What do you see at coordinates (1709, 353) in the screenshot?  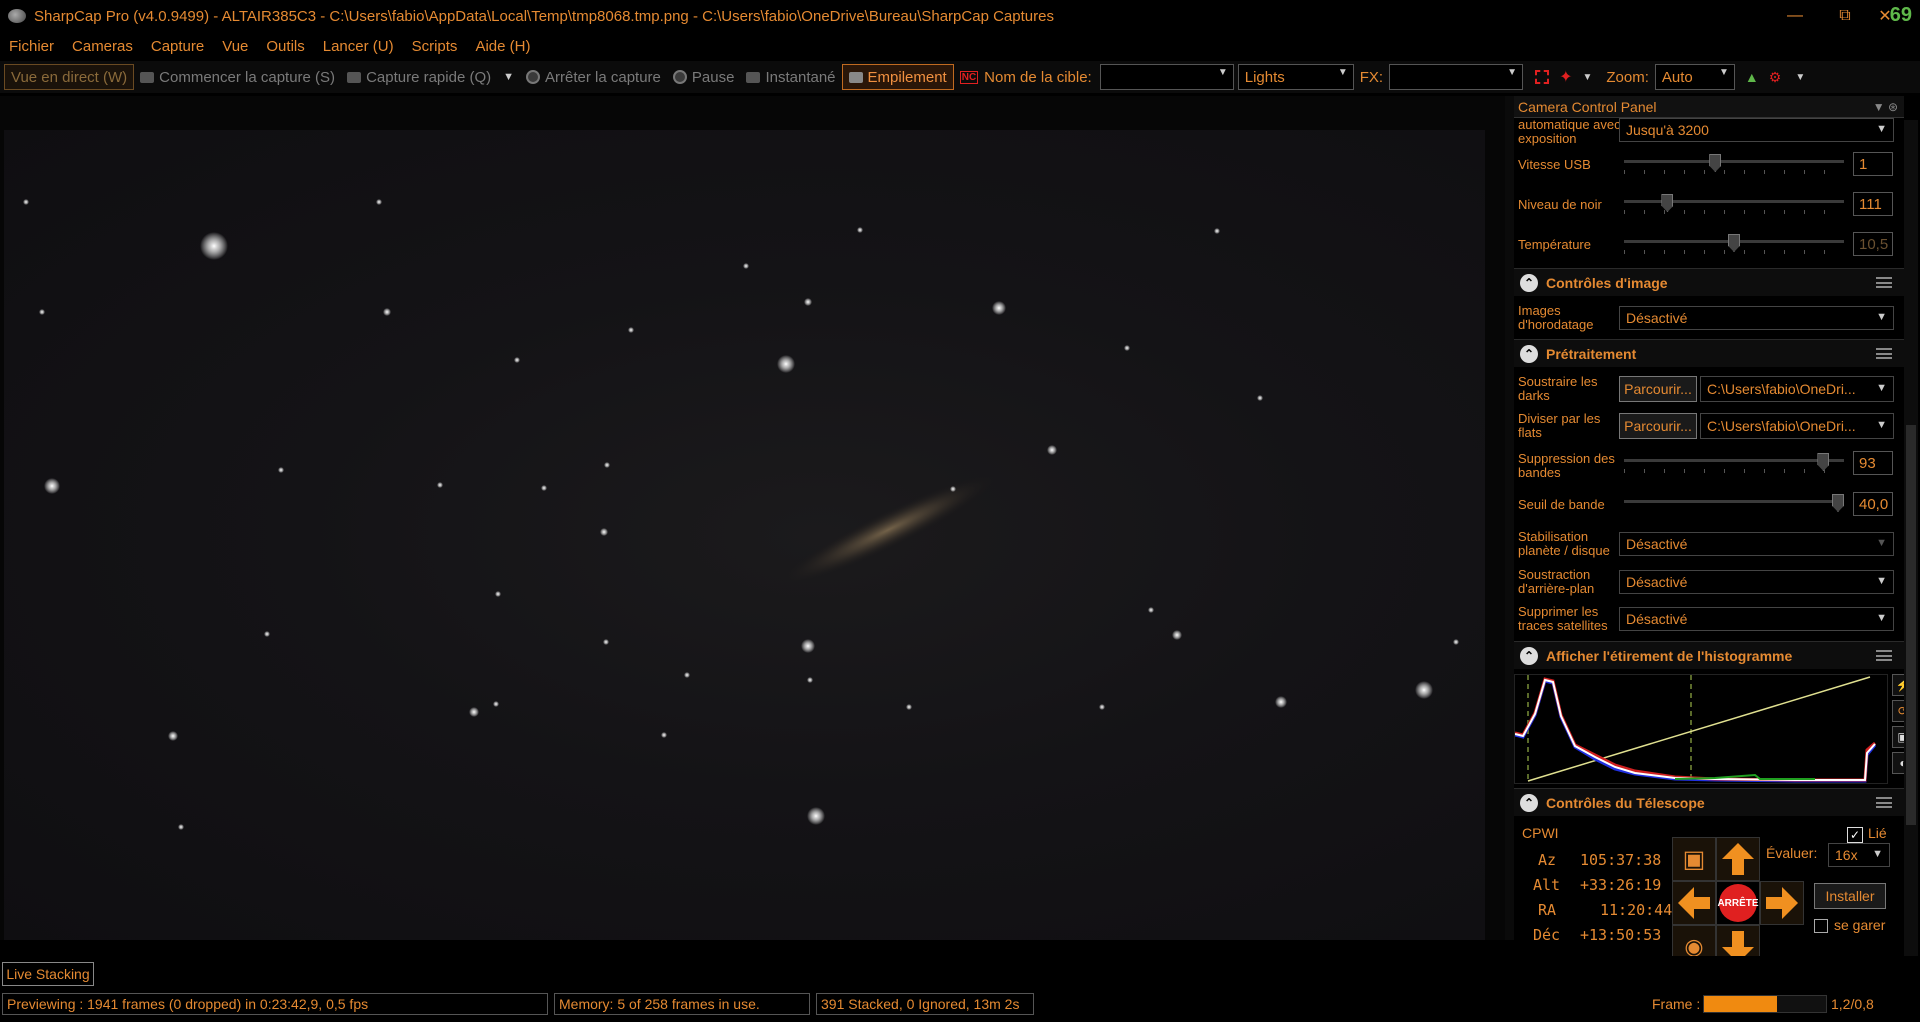 I see `preprocessing-header: ⌃ Prétraitement` at bounding box center [1709, 353].